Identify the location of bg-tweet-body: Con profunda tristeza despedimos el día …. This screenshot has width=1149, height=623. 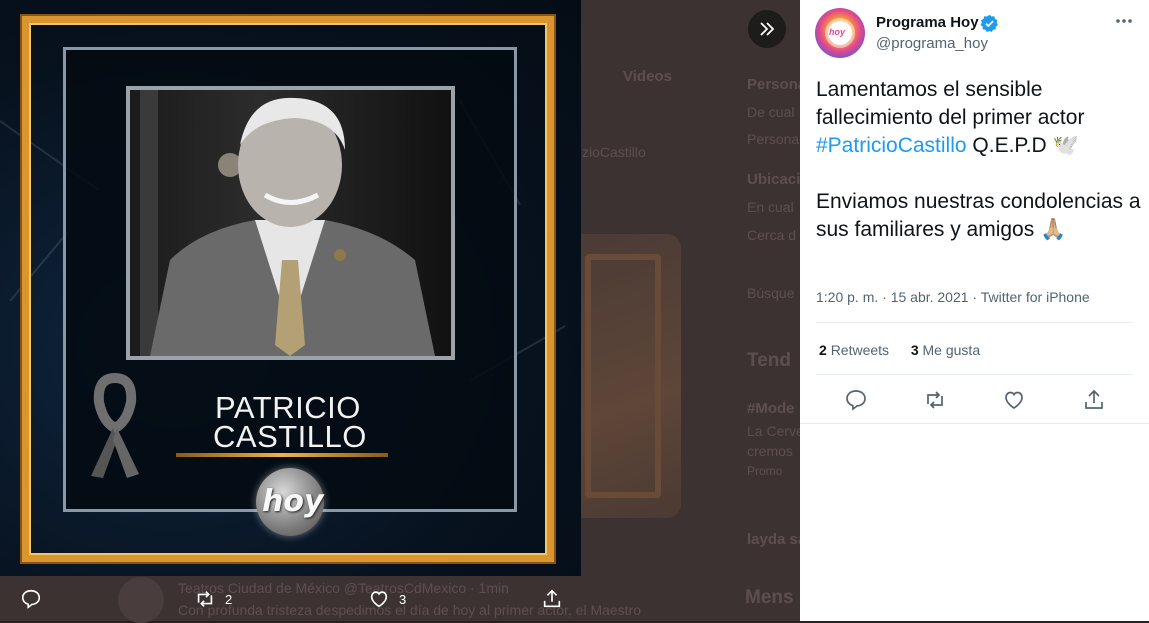
(410, 610).